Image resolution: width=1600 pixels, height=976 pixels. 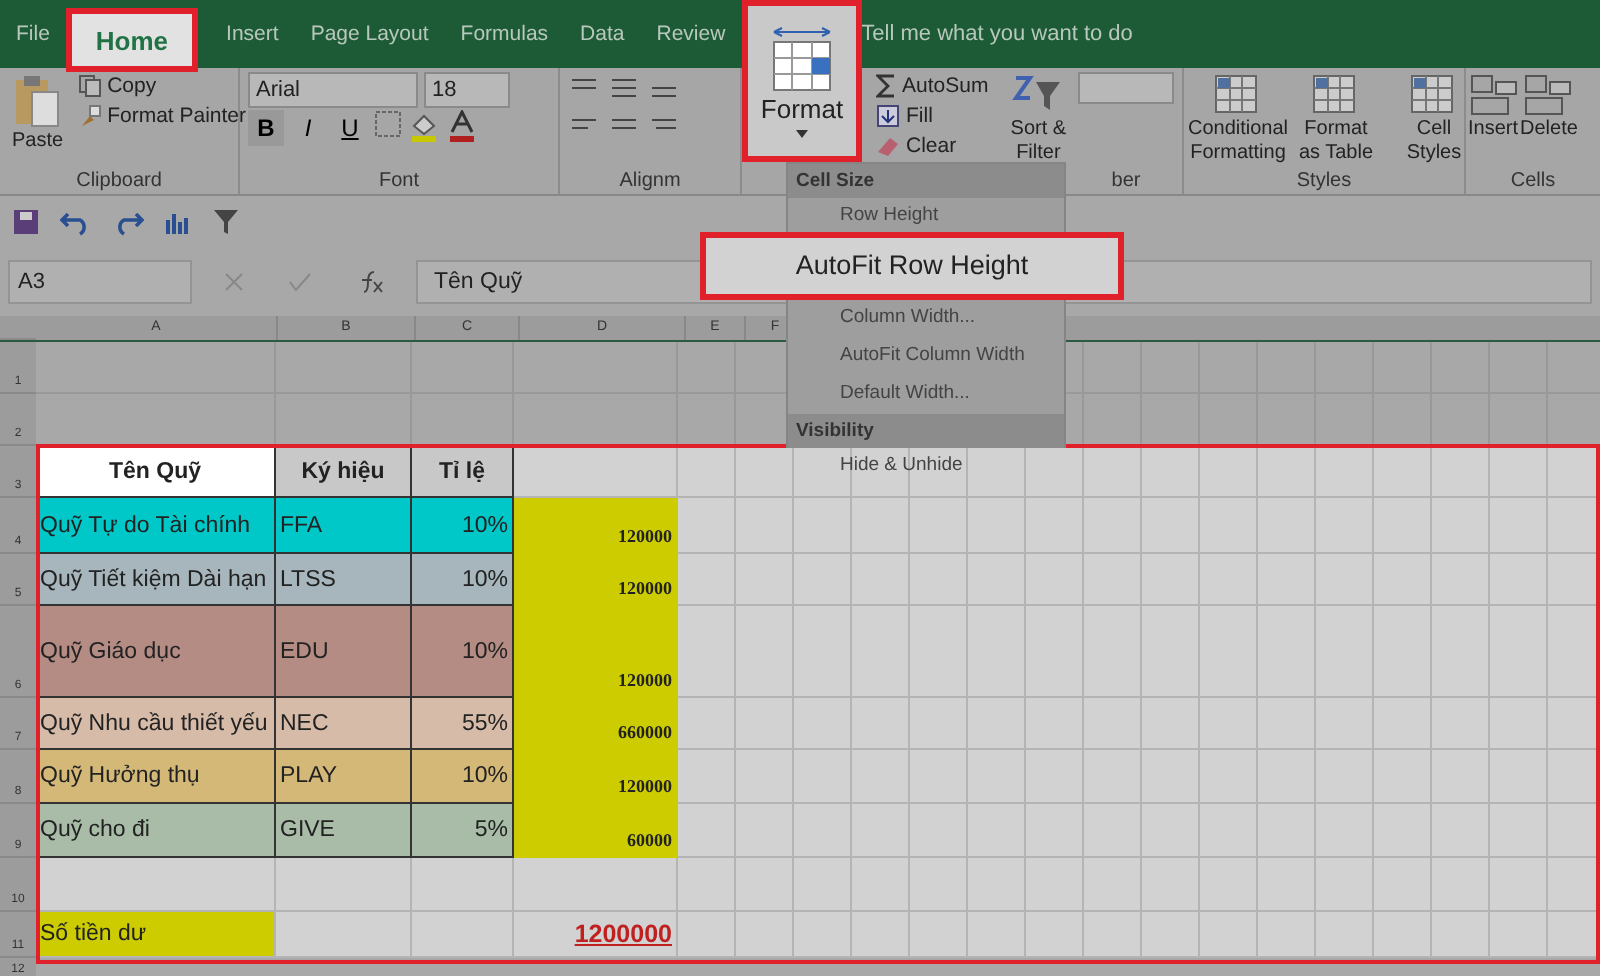 I want to click on table-cell: 1200000, so click(x=596, y=935).